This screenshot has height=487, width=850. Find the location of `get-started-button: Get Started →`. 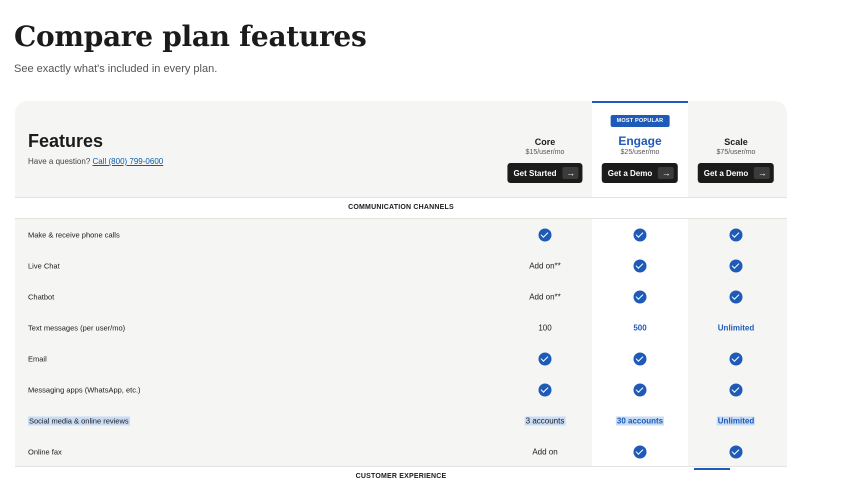

get-started-button: Get Started → is located at coordinates (545, 173).